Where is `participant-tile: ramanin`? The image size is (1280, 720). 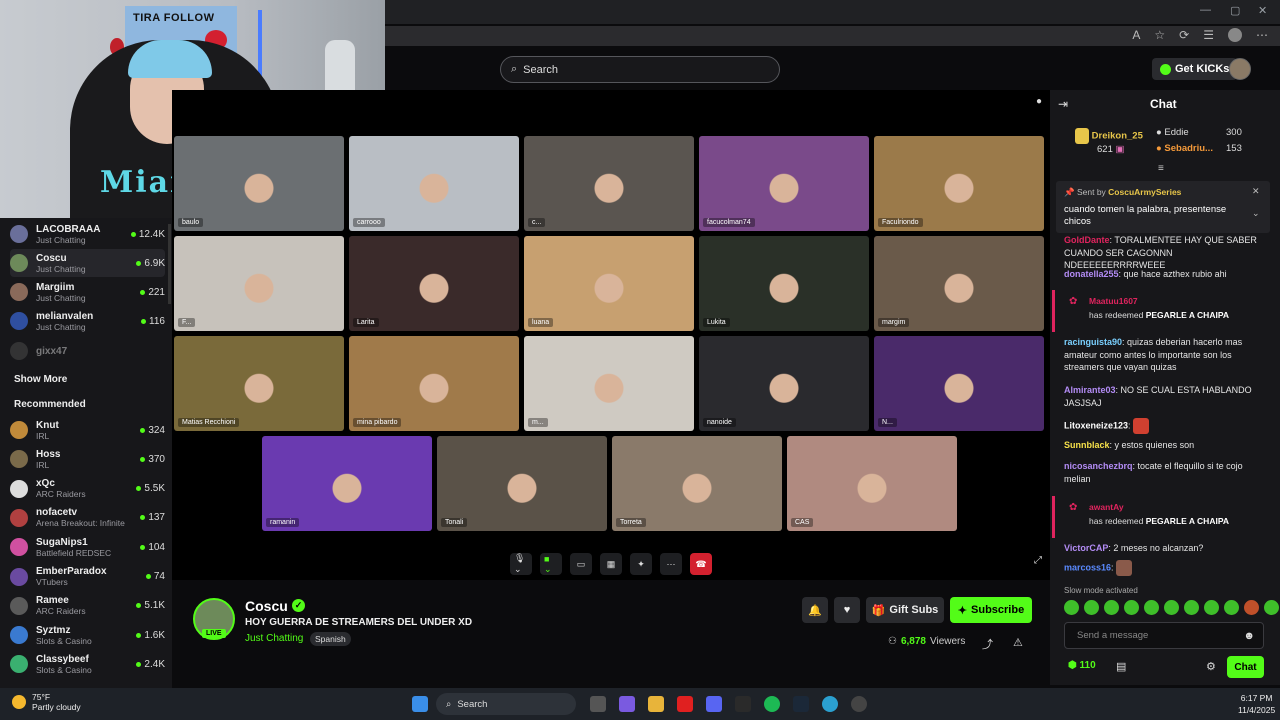 participant-tile: ramanin is located at coordinates (347, 483).